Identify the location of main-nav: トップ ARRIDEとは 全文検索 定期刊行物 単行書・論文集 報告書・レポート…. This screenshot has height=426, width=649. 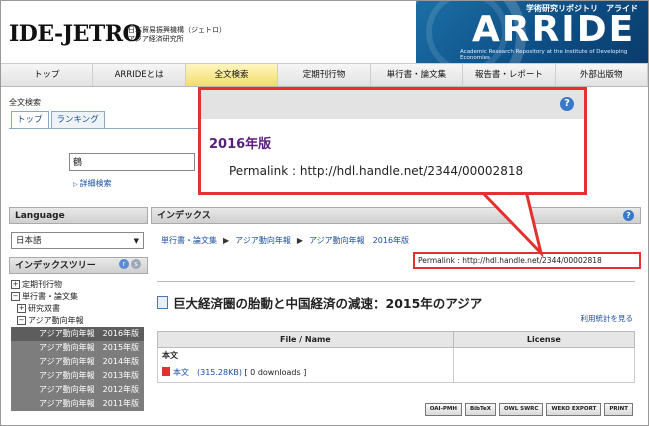
(324, 75).